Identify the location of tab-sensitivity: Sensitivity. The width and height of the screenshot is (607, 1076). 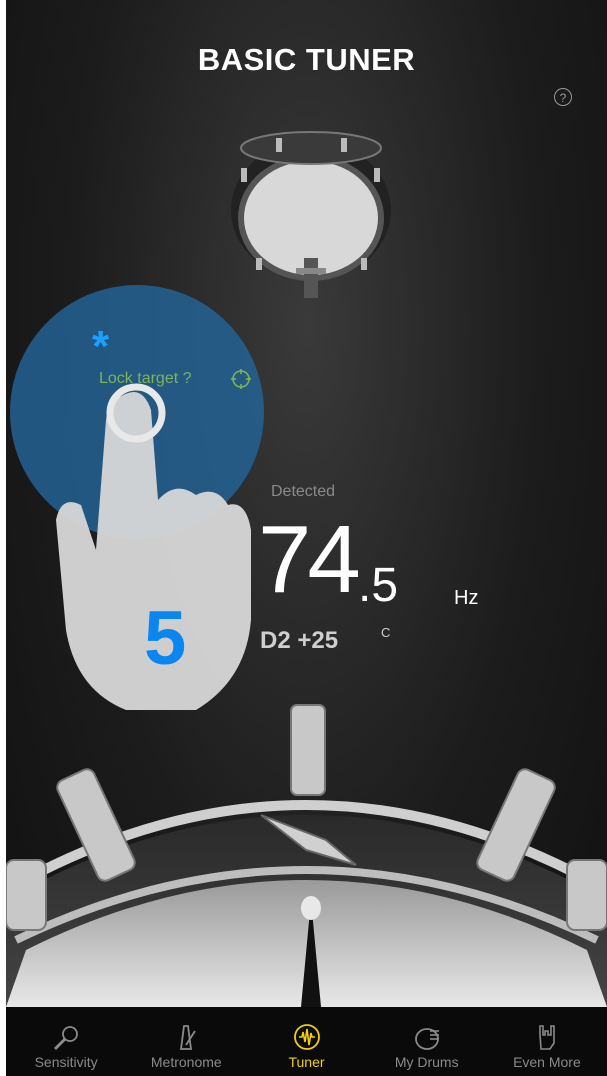
(66, 1041).